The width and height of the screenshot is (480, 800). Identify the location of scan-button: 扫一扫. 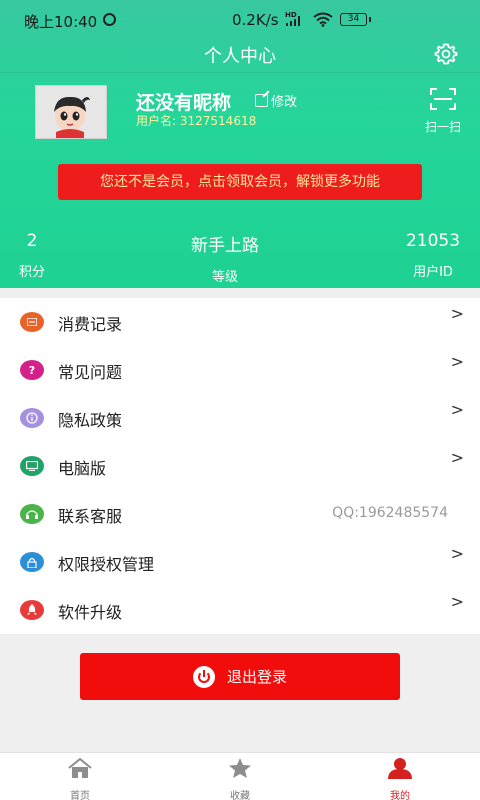
(443, 111).